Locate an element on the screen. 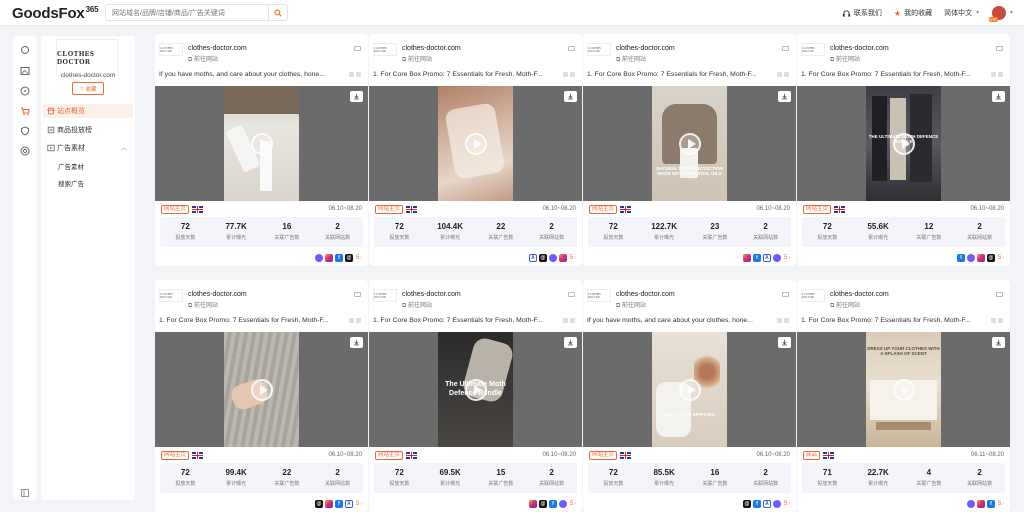 Image resolution: width=1024 pixels, height=512 pixels. nav-ad-creatives: 广告素材 ︿ is located at coordinates (88, 148).